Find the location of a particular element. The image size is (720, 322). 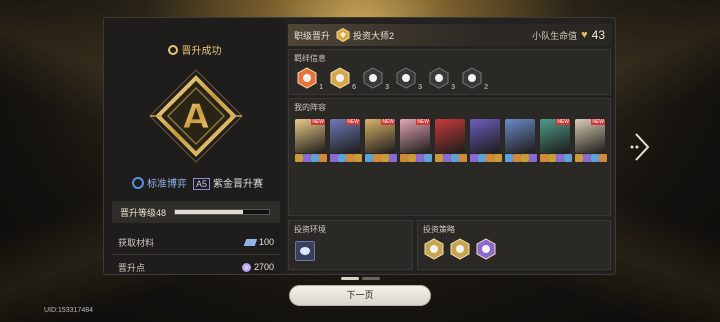

level-label: 晋升等级48 is located at coordinates (143, 212).